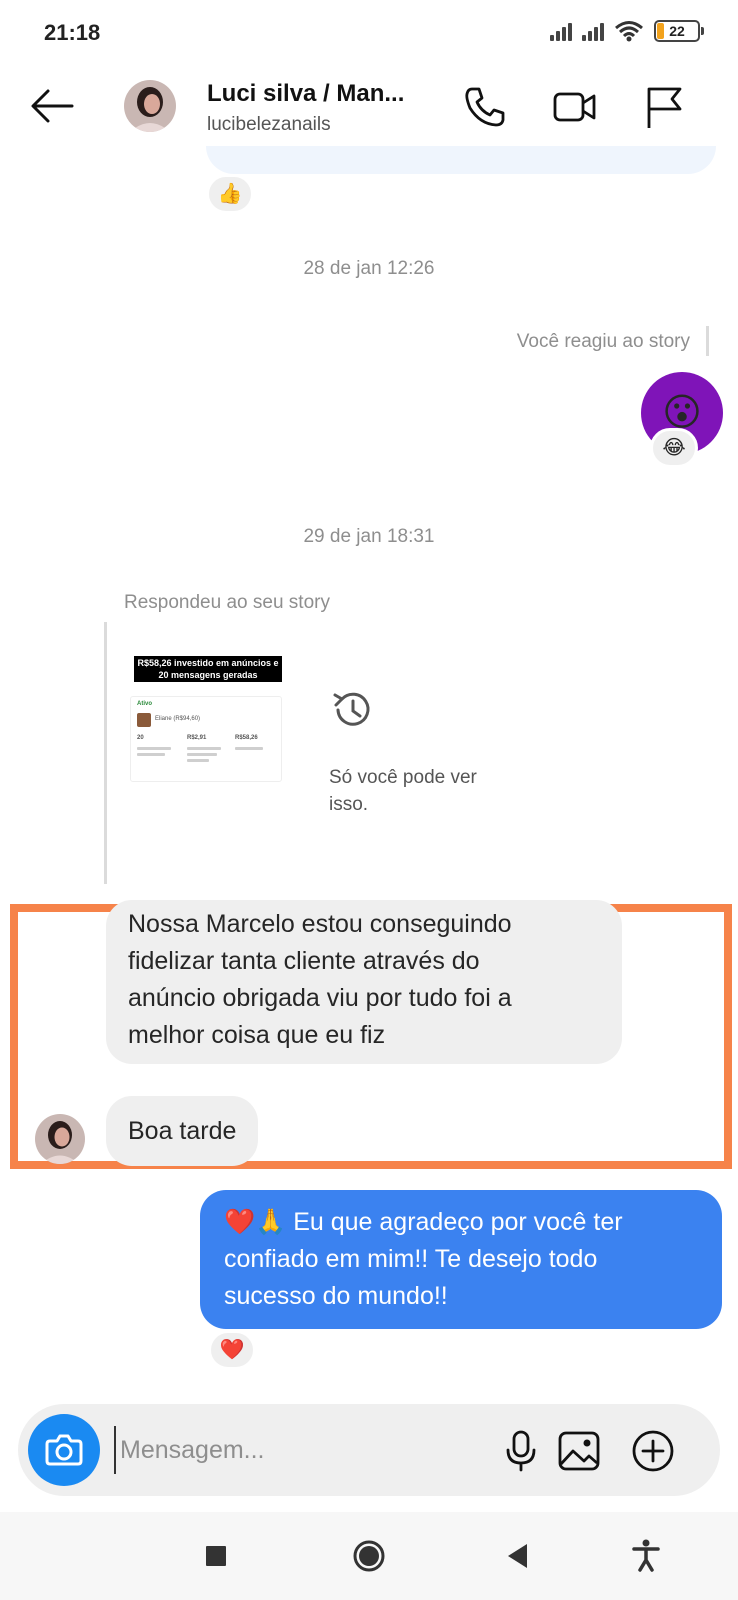  I want to click on replied-story-label: Respondeu ao seu story, so click(227, 602).